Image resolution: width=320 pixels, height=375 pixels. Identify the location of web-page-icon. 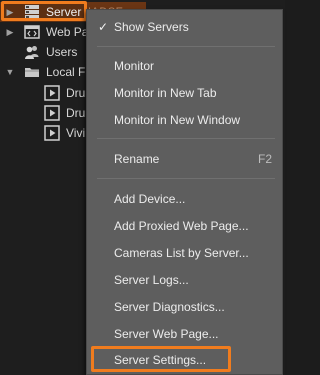
(32, 32).